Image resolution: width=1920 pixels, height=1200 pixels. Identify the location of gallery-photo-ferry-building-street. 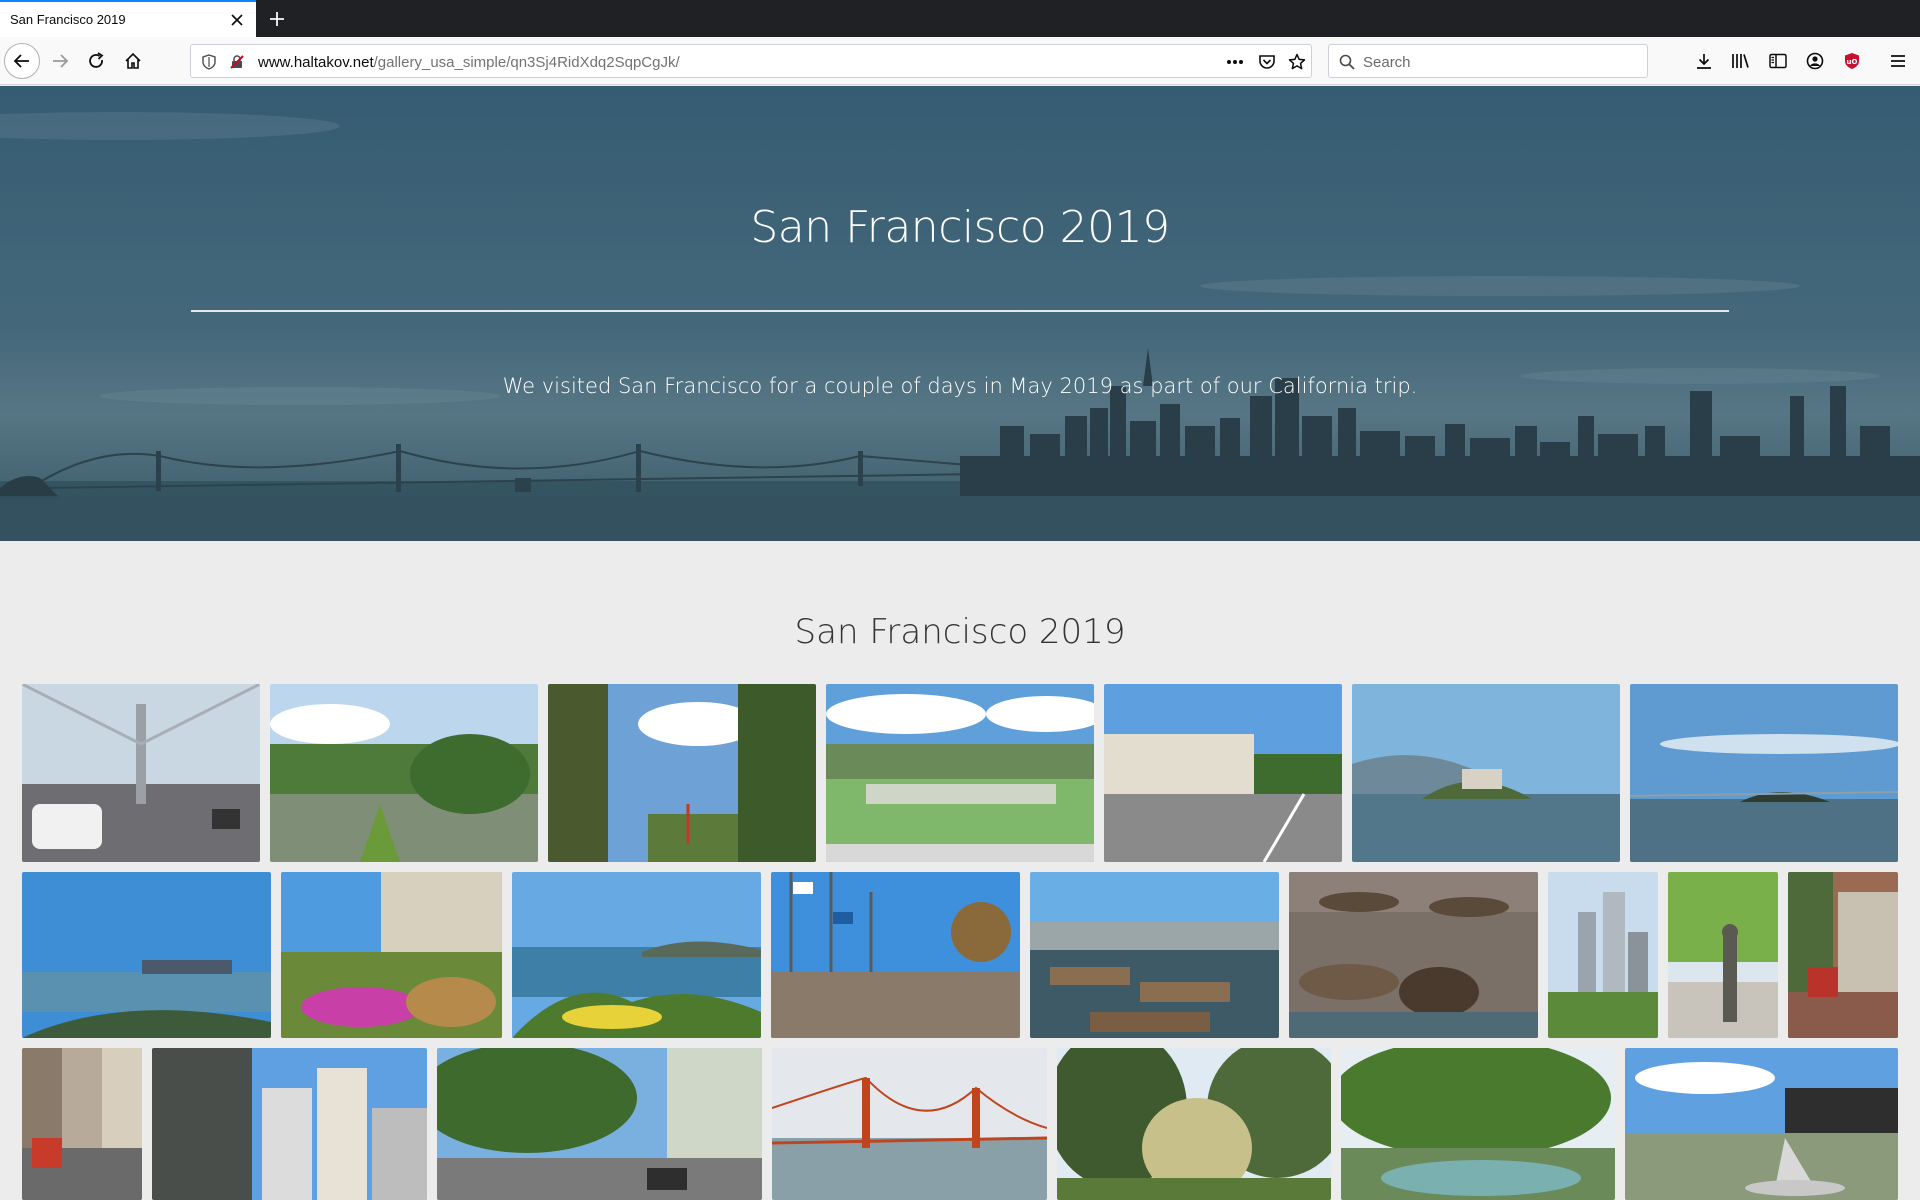
(1223, 773).